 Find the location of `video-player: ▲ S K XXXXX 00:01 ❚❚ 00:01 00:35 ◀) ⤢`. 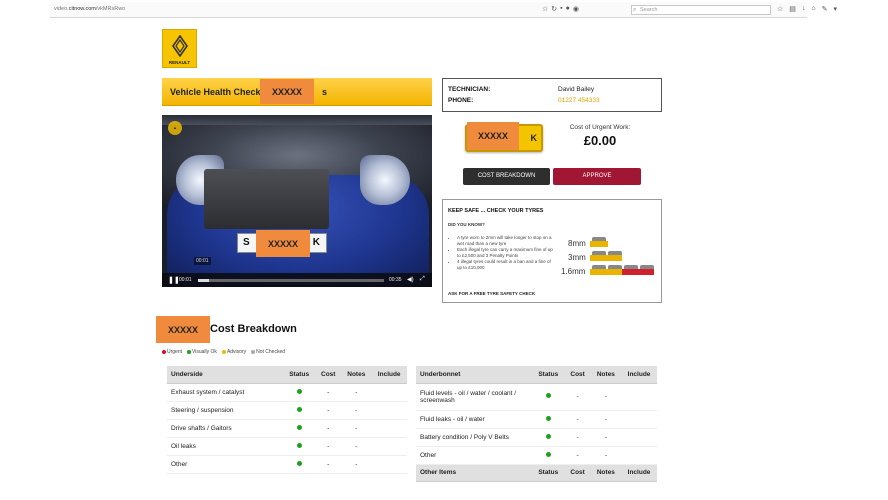

video-player: ▲ S K XXXXX 00:01 ❚❚ 00:01 00:35 ◀) ⤢ is located at coordinates (297, 201).